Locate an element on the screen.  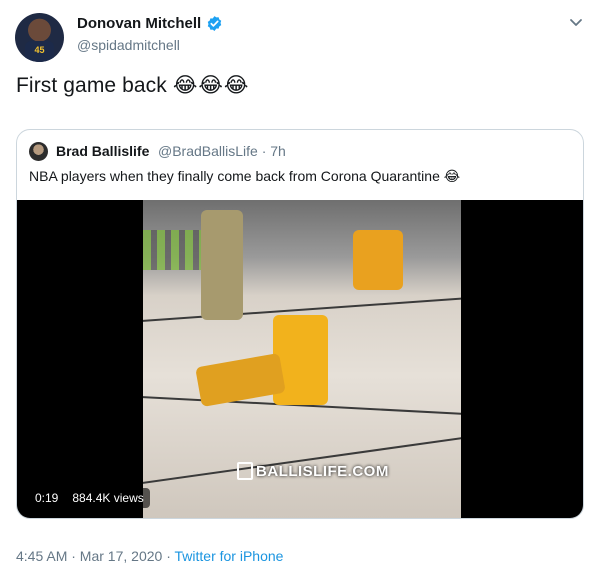
tweet-text-body: First game back is located at coordinates (91, 85).